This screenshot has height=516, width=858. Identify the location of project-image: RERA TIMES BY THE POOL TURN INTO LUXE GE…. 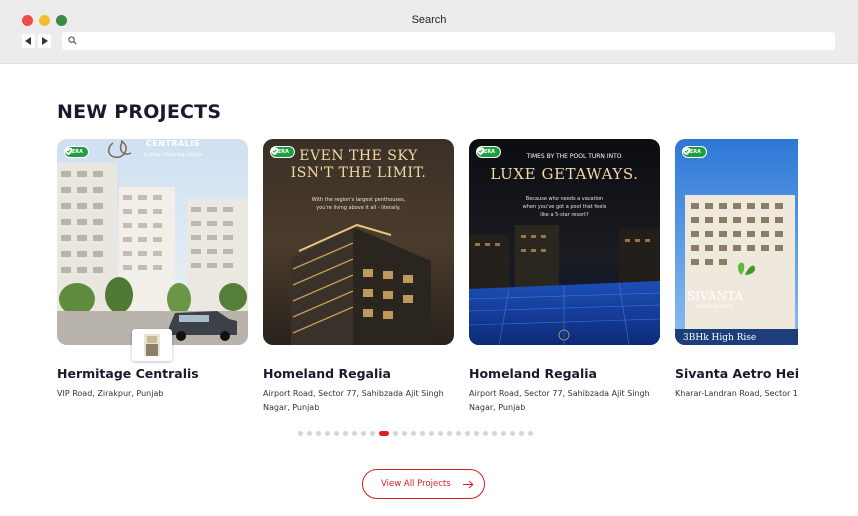
(564, 242).